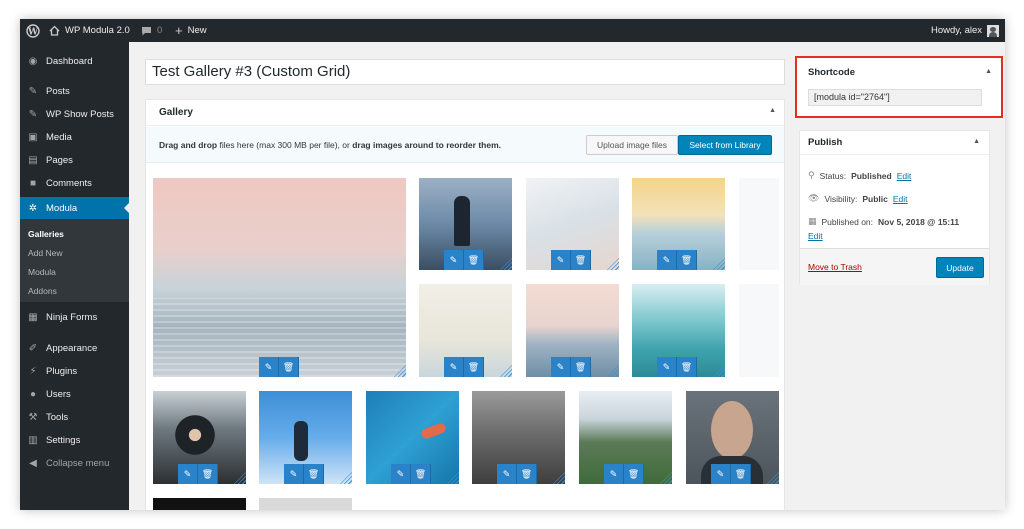  What do you see at coordinates (895, 97) in the screenshot?
I see `shortcode-field: [modula id="2764"]` at bounding box center [895, 97].